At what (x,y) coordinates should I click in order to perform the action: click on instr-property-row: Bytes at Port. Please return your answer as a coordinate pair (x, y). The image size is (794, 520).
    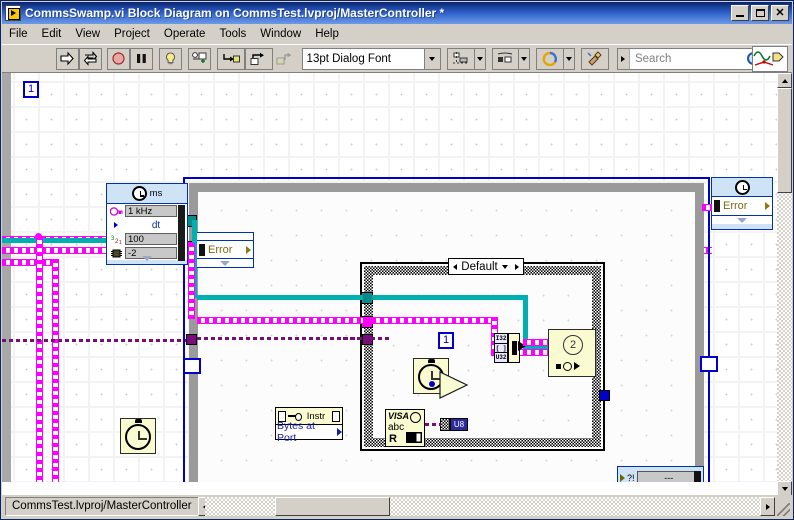
    Looking at the image, I should click on (309, 432).